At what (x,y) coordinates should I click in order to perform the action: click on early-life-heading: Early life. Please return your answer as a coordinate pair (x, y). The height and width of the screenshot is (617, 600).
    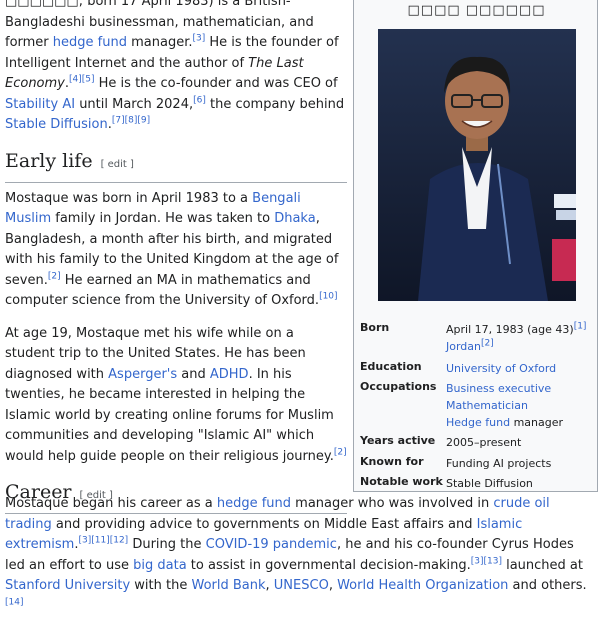
    Looking at the image, I should click on (49, 160).